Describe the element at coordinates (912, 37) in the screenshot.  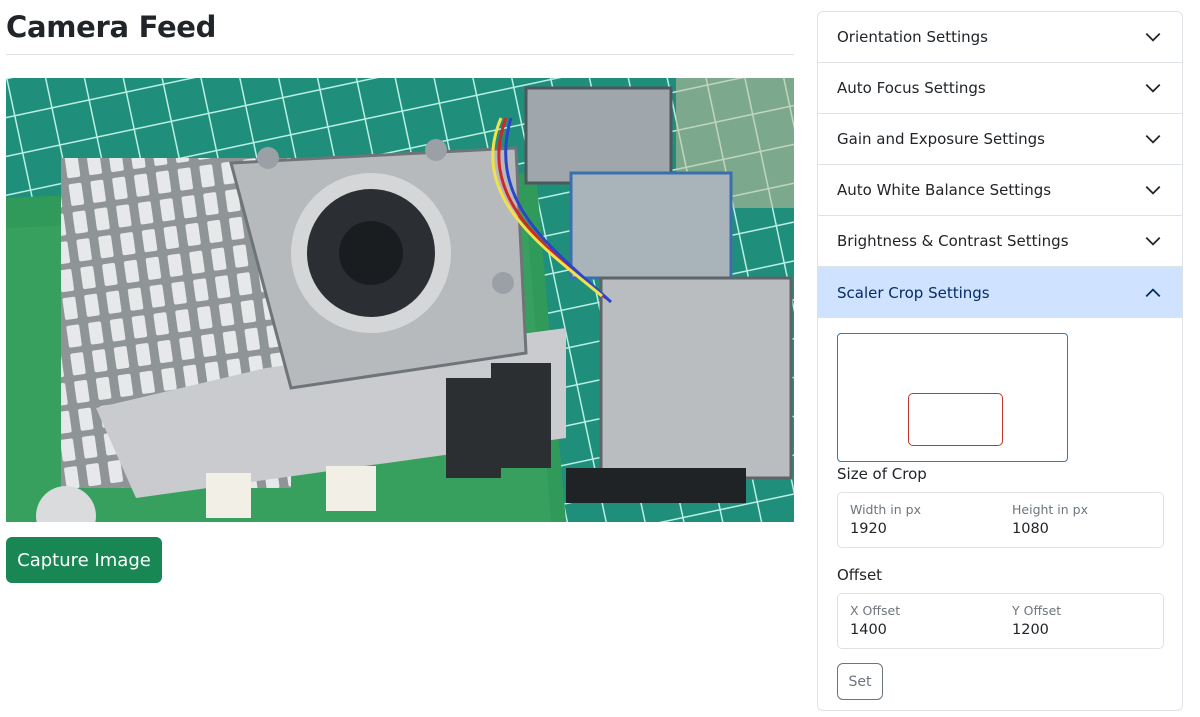
I see `accordion-header-label: Orientation Settings` at that location.